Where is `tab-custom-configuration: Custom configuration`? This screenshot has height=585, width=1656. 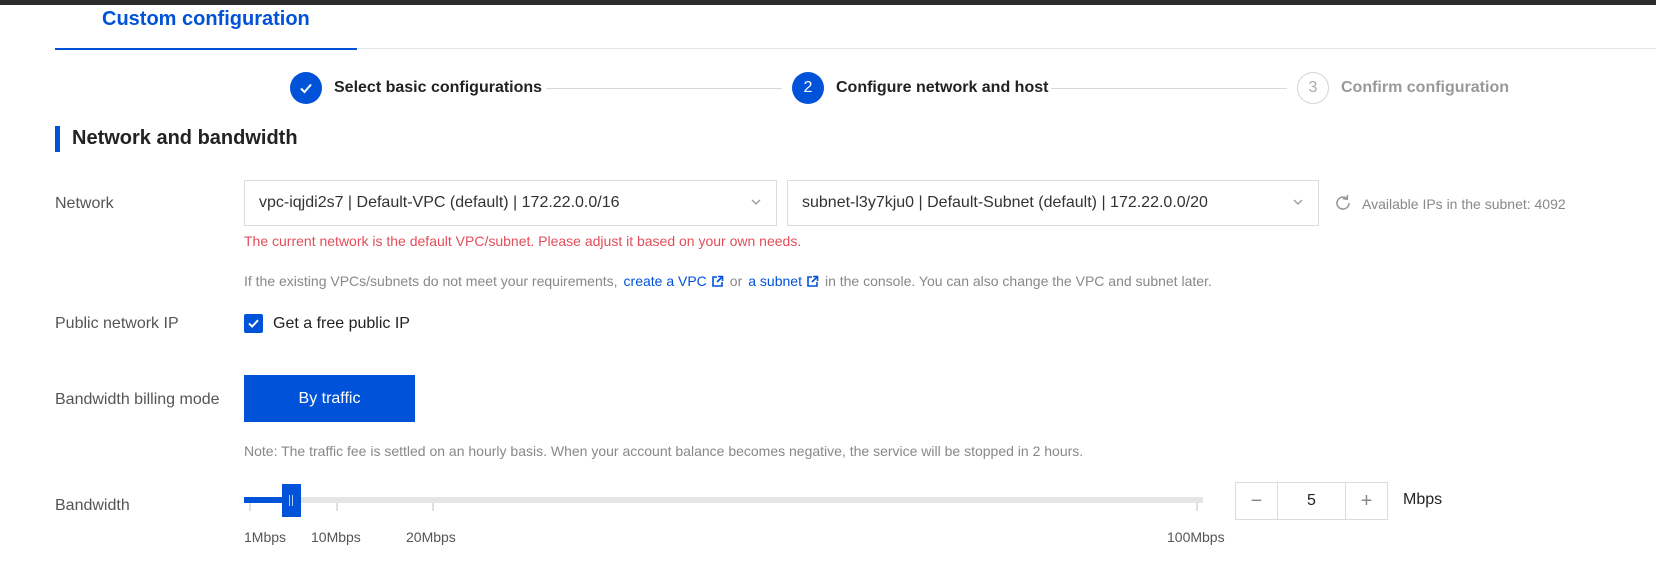 tab-custom-configuration: Custom configuration is located at coordinates (206, 29).